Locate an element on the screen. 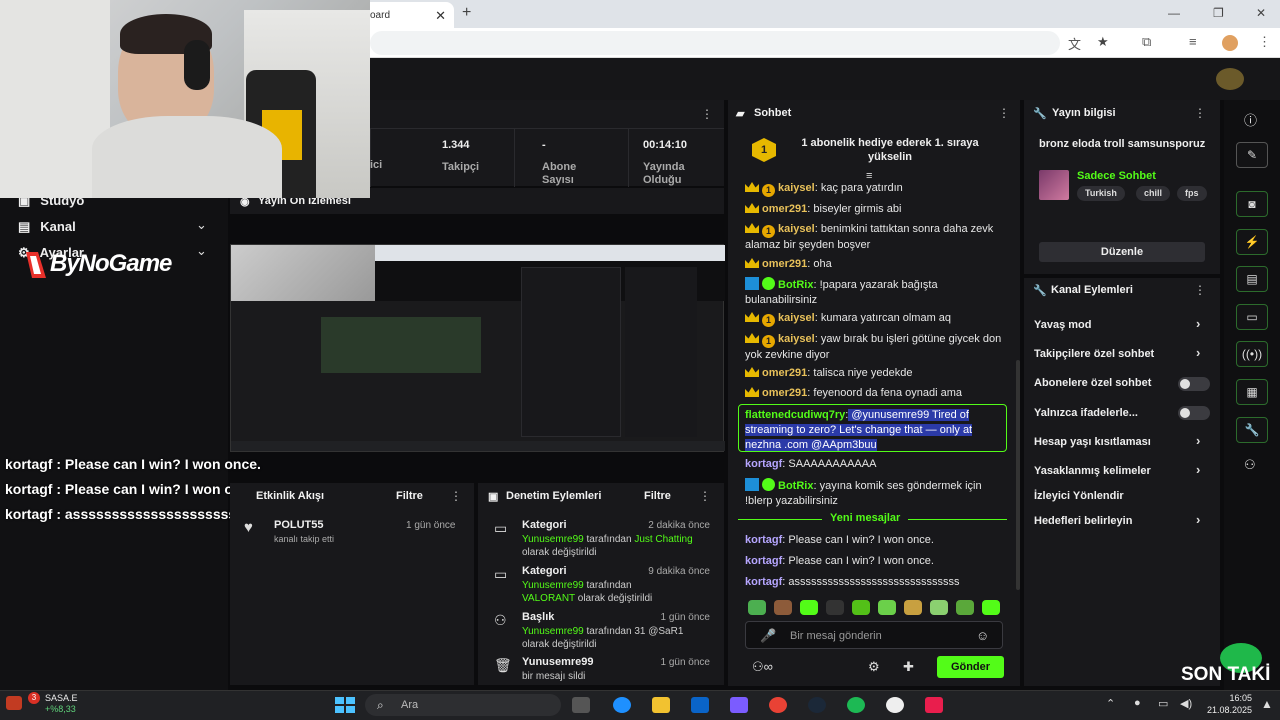 This screenshot has height=720, width=1280. close-tab-icon: ✕ is located at coordinates (440, 16).